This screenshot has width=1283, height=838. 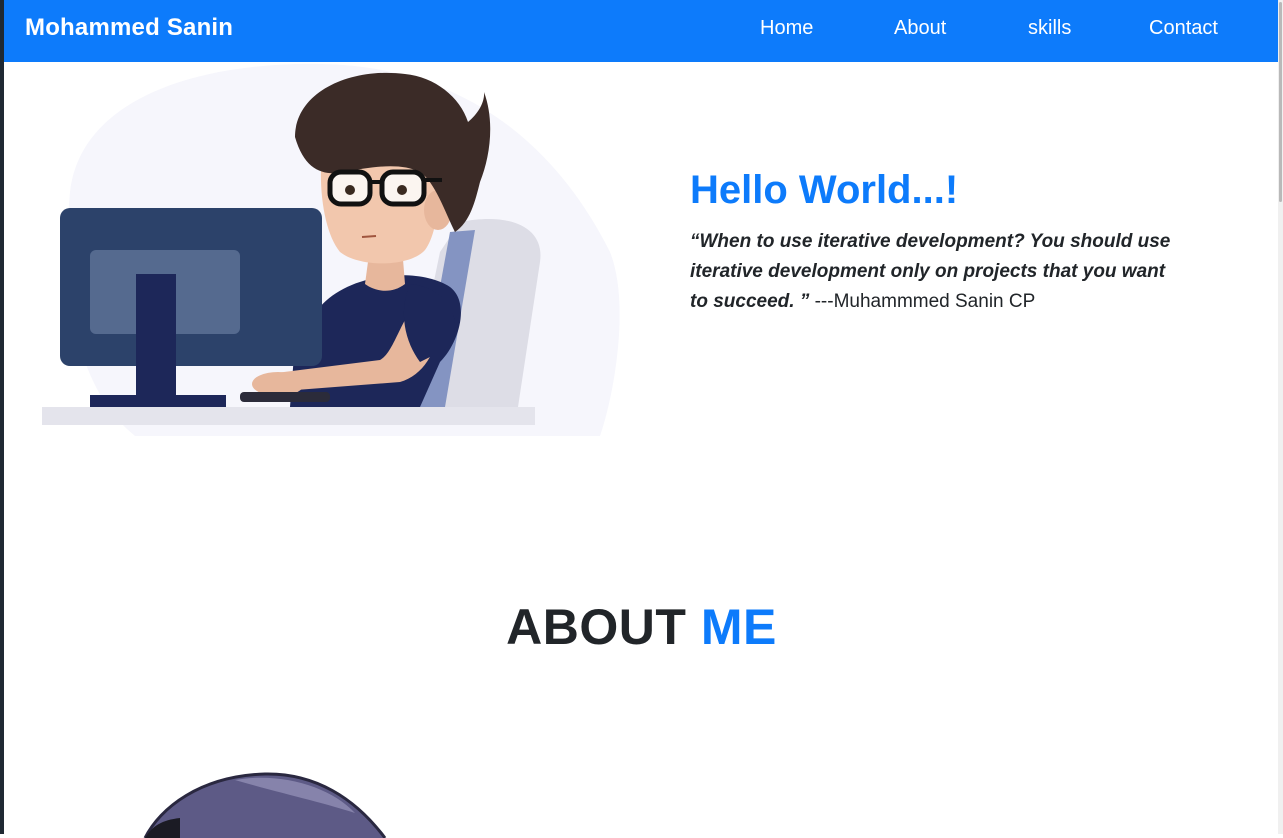 I want to click on nav-link-contact: Contact, so click(x=1183, y=28).